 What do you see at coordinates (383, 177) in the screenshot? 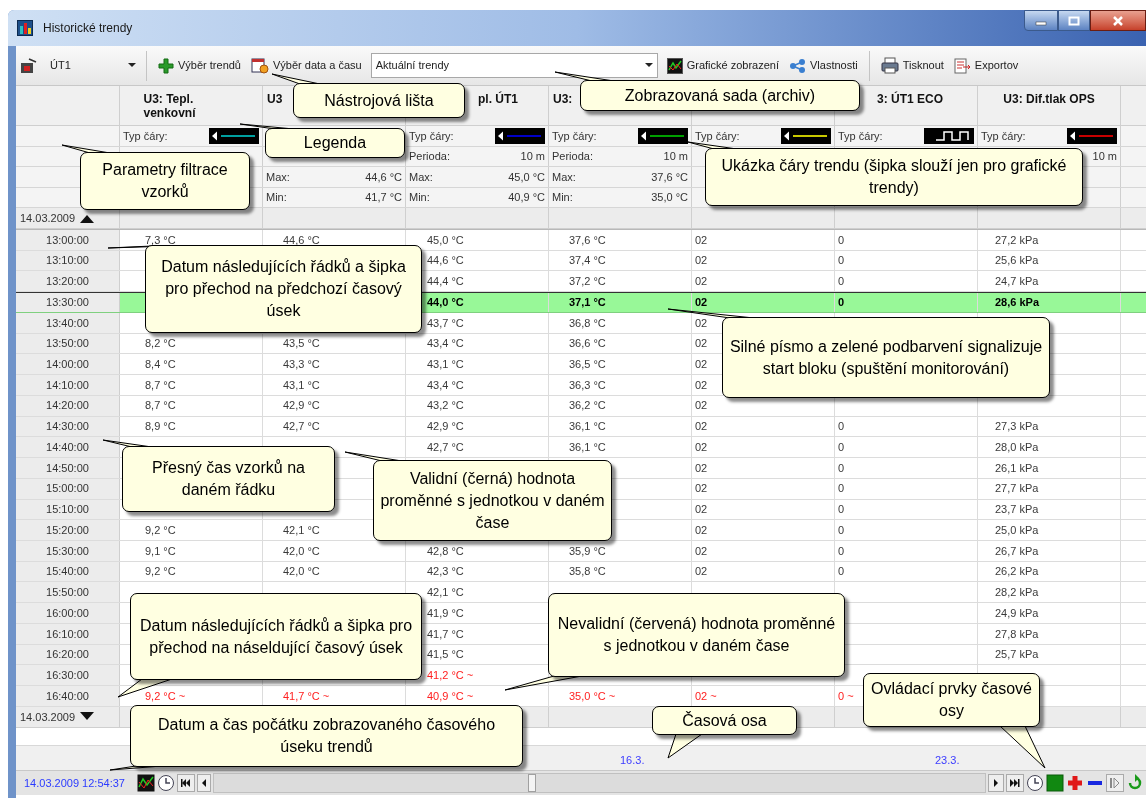
I see `param-value: 44,6 °C` at bounding box center [383, 177].